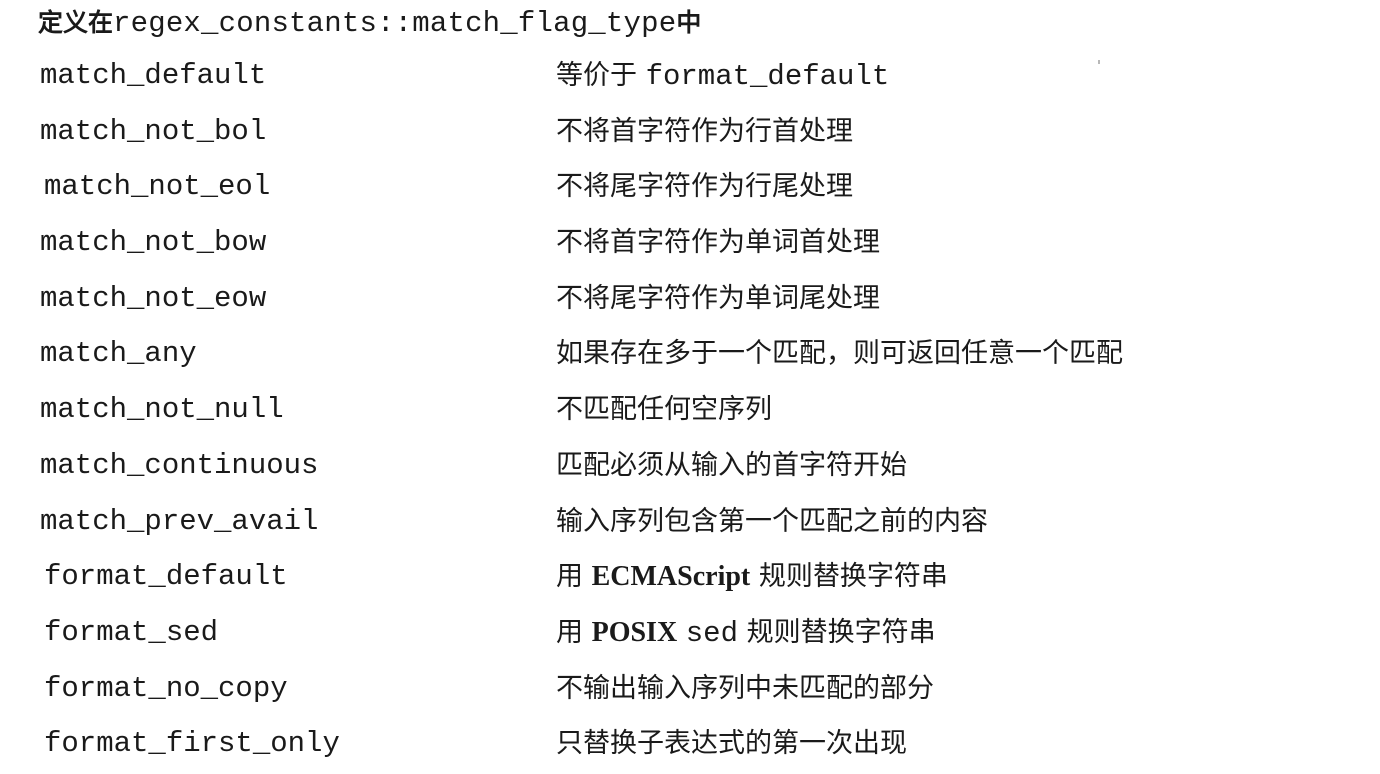 The height and width of the screenshot is (774, 1380). Describe the element at coordinates (718, 298) in the screenshot. I see `flag-description: 不将尾字符作为单词尾处理` at that location.